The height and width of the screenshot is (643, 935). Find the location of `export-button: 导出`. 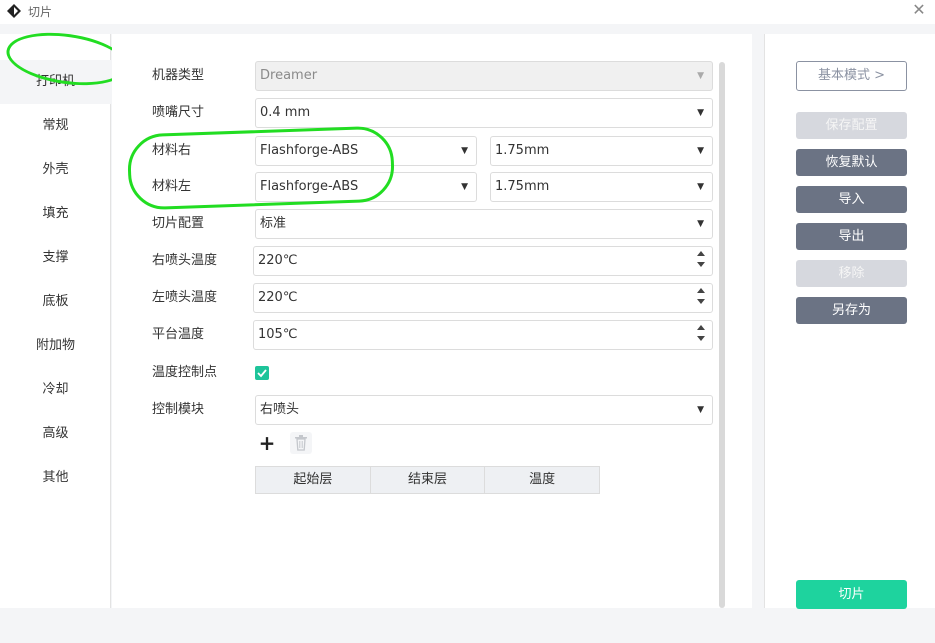

export-button: 导出 is located at coordinates (851, 236).